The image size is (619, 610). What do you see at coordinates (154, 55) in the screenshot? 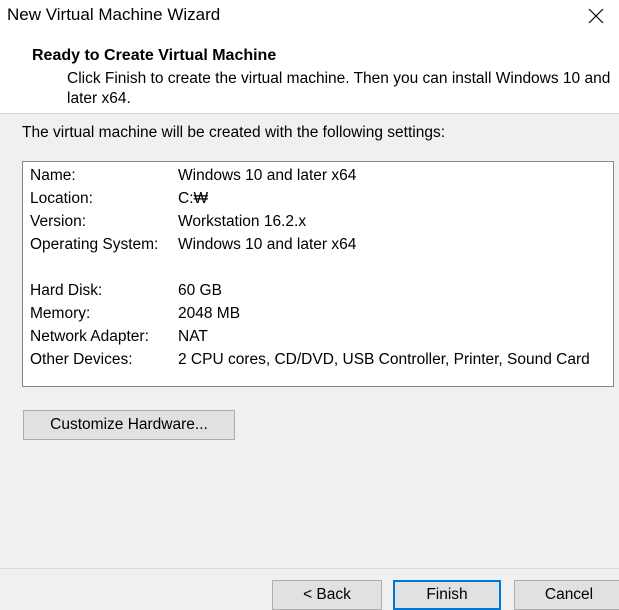
I see `page-title: Ready to Create Virtual Machine` at bounding box center [154, 55].